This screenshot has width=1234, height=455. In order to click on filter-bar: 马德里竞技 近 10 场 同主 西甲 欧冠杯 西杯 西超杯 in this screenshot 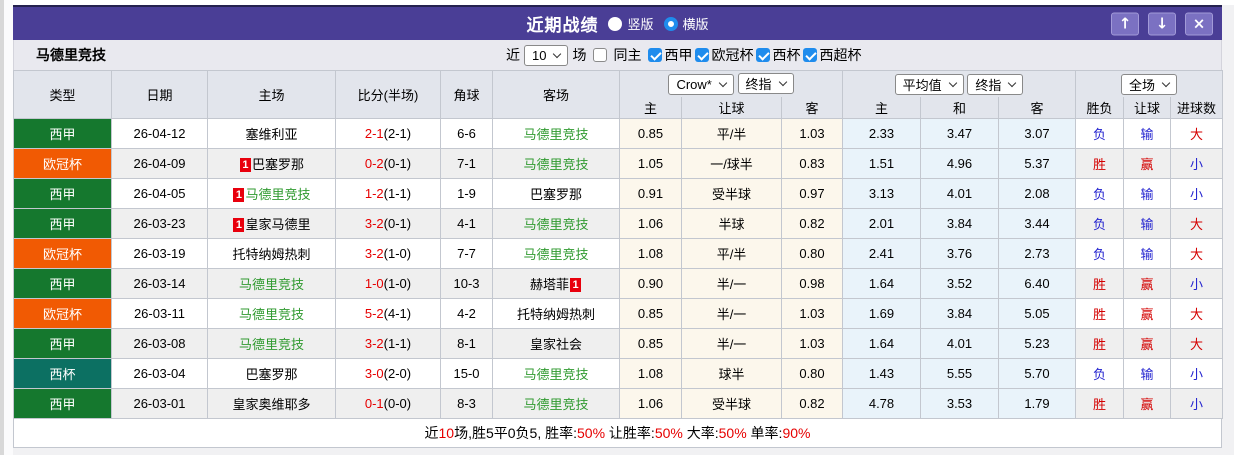, I will do `click(617, 55)`.